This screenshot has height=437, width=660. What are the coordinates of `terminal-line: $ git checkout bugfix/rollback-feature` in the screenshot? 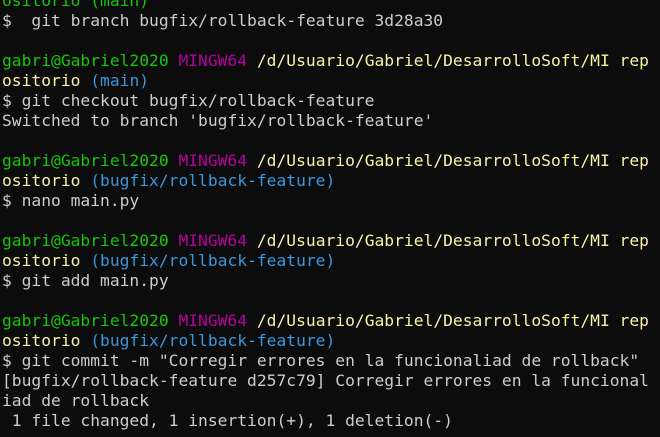 It's located at (331, 101).